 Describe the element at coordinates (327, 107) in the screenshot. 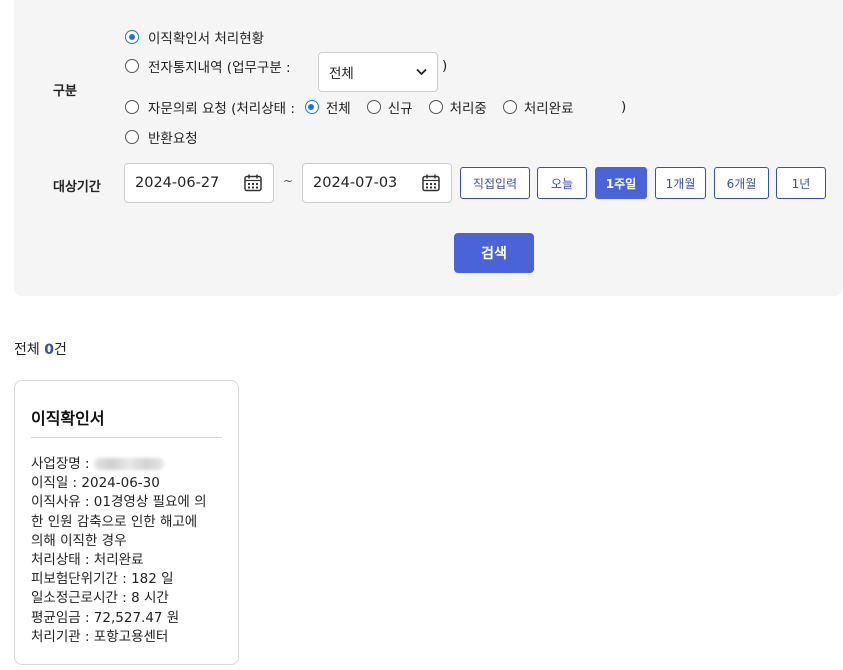

I see `status-option-all: 전체` at that location.